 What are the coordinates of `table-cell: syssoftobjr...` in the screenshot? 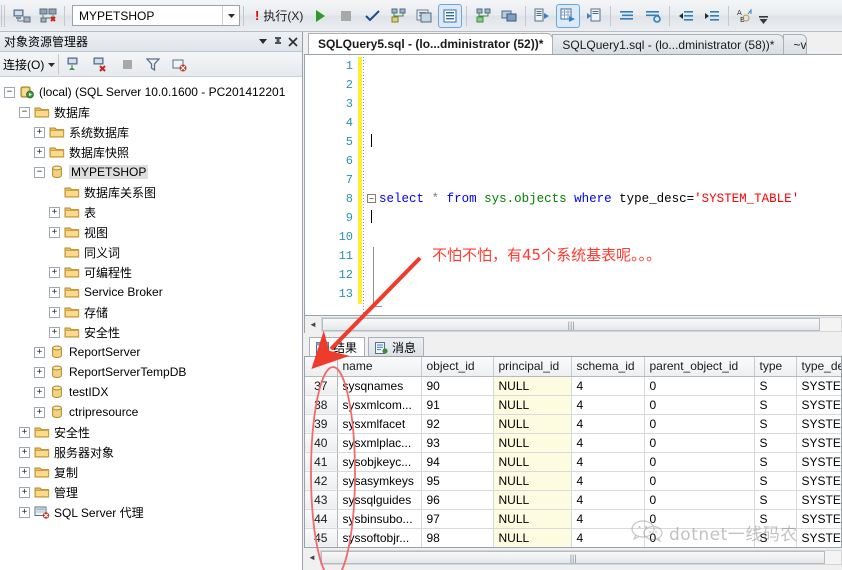 It's located at (379, 537).